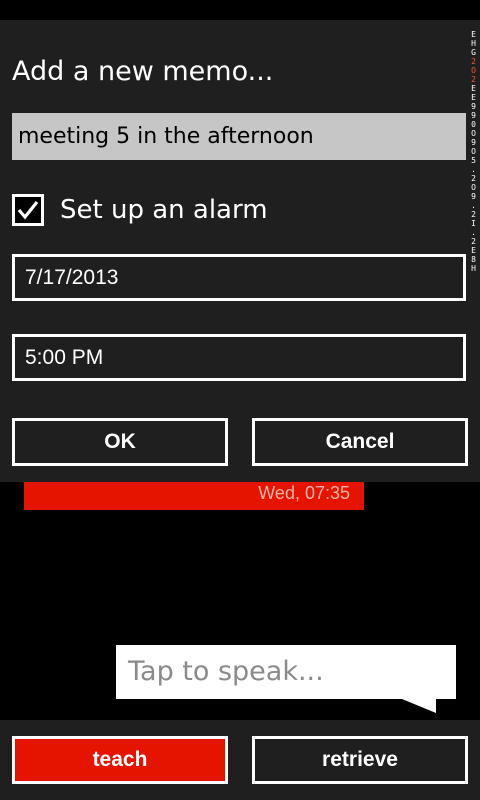 Image resolution: width=480 pixels, height=800 pixels. Describe the element at coordinates (120, 760) in the screenshot. I see `teach-button: teach` at that location.